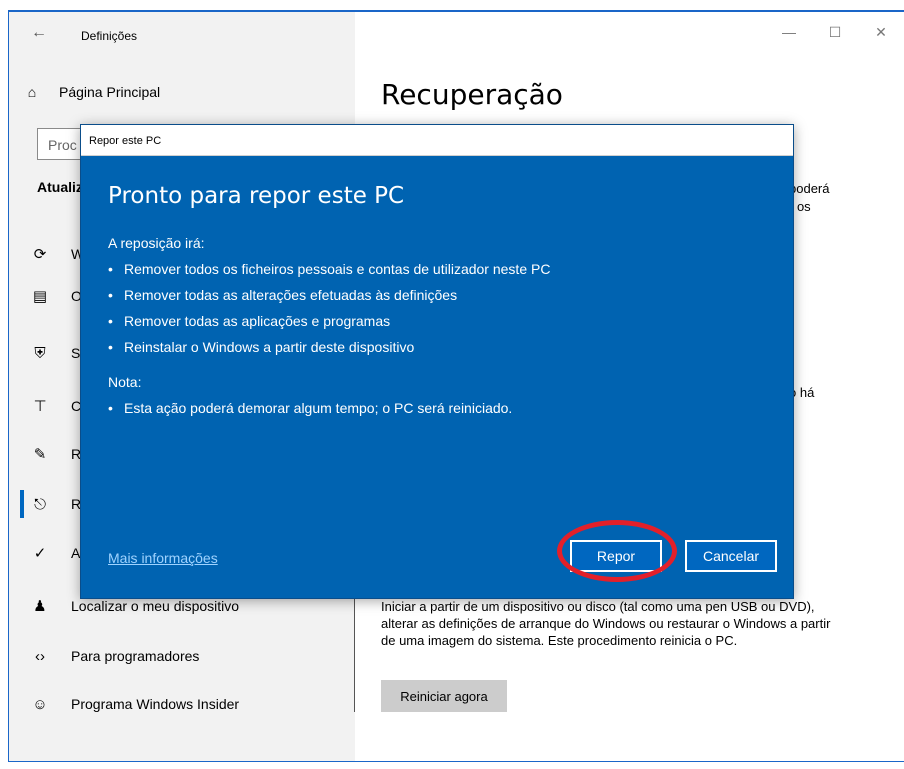 The width and height of the screenshot is (904, 769). What do you see at coordinates (155, 704) in the screenshot?
I see `sidebar-item-label: Programa Windows Insider` at bounding box center [155, 704].